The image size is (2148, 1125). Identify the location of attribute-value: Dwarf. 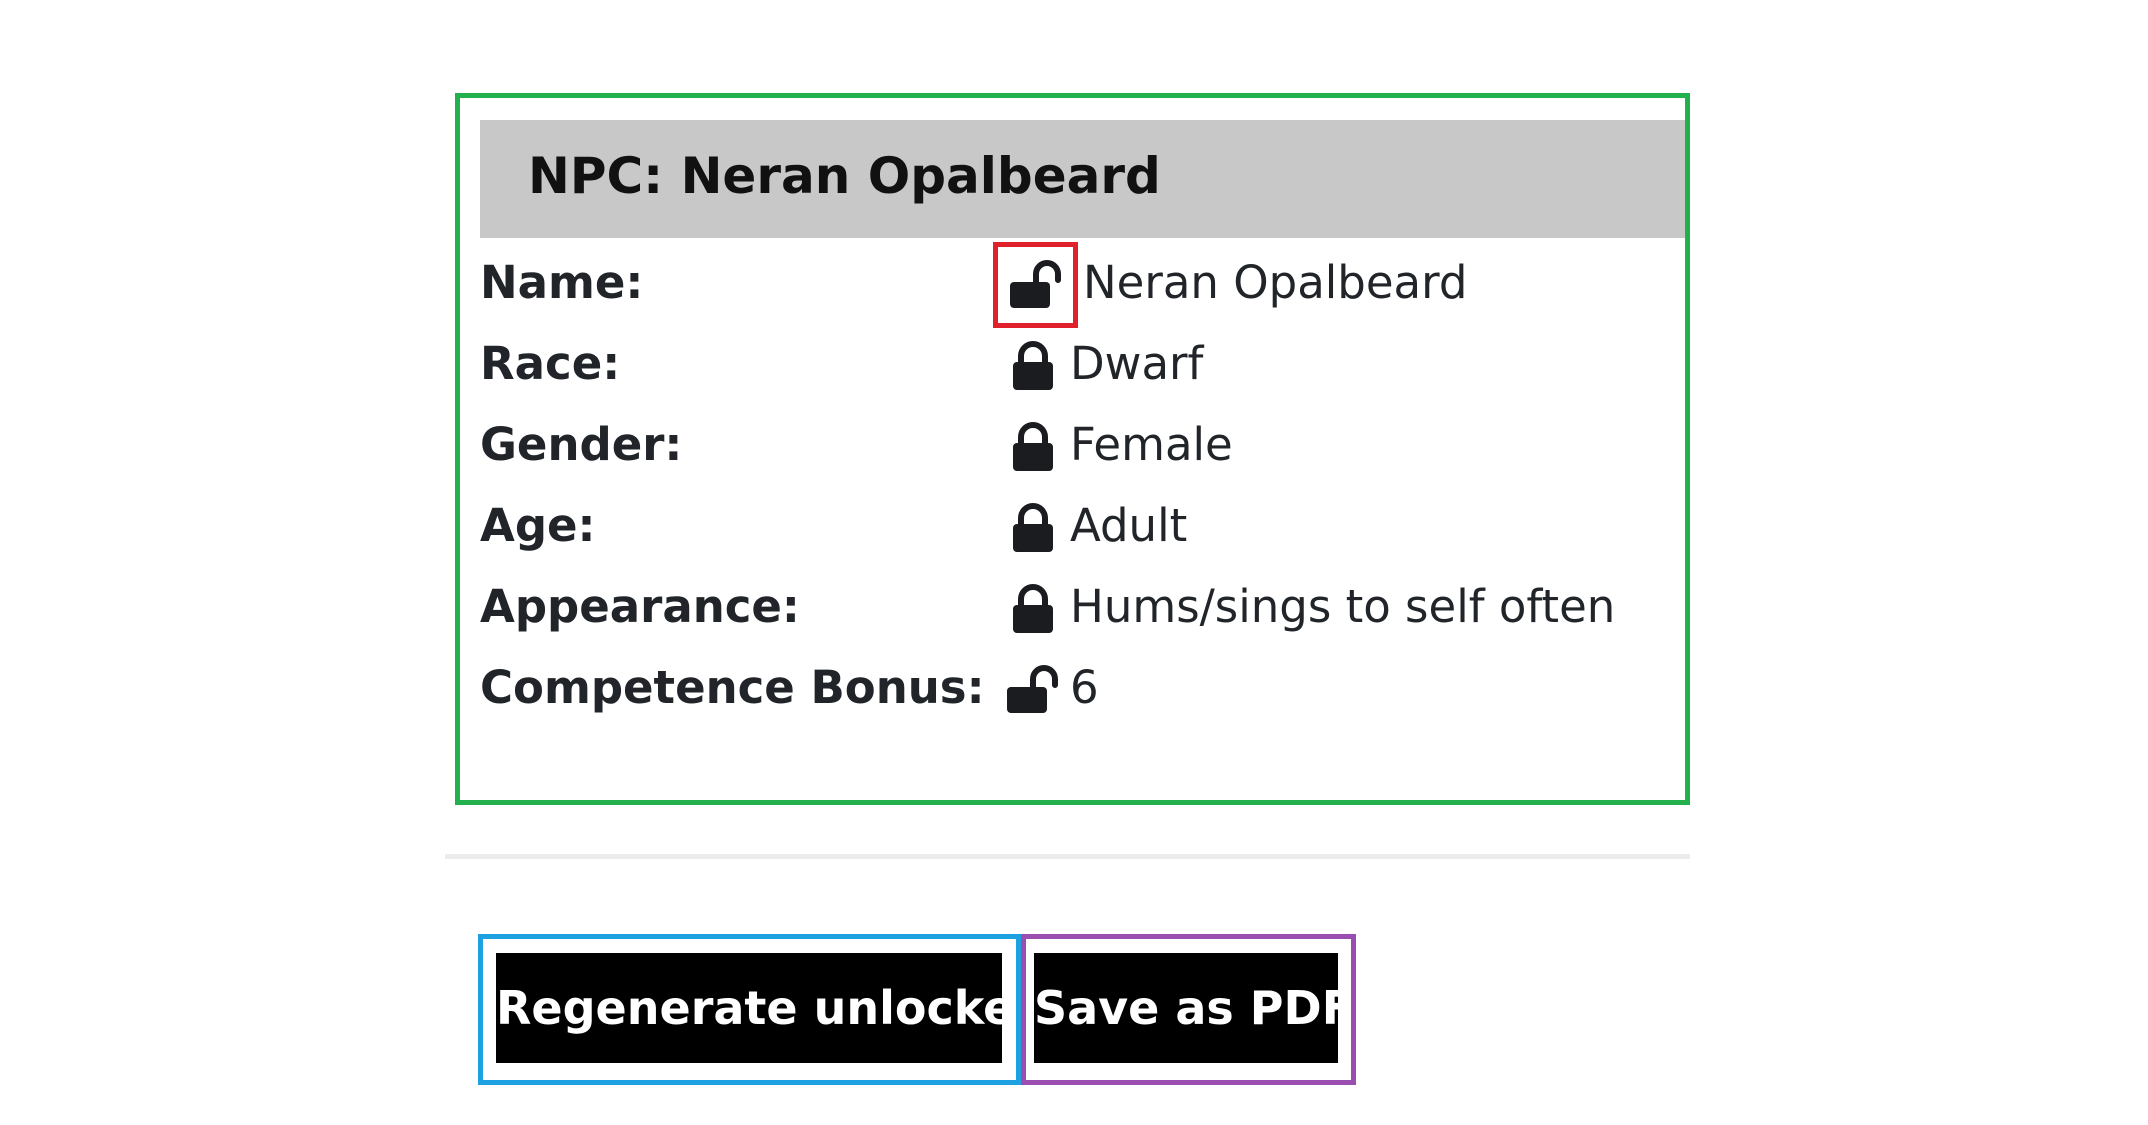
(1137, 363).